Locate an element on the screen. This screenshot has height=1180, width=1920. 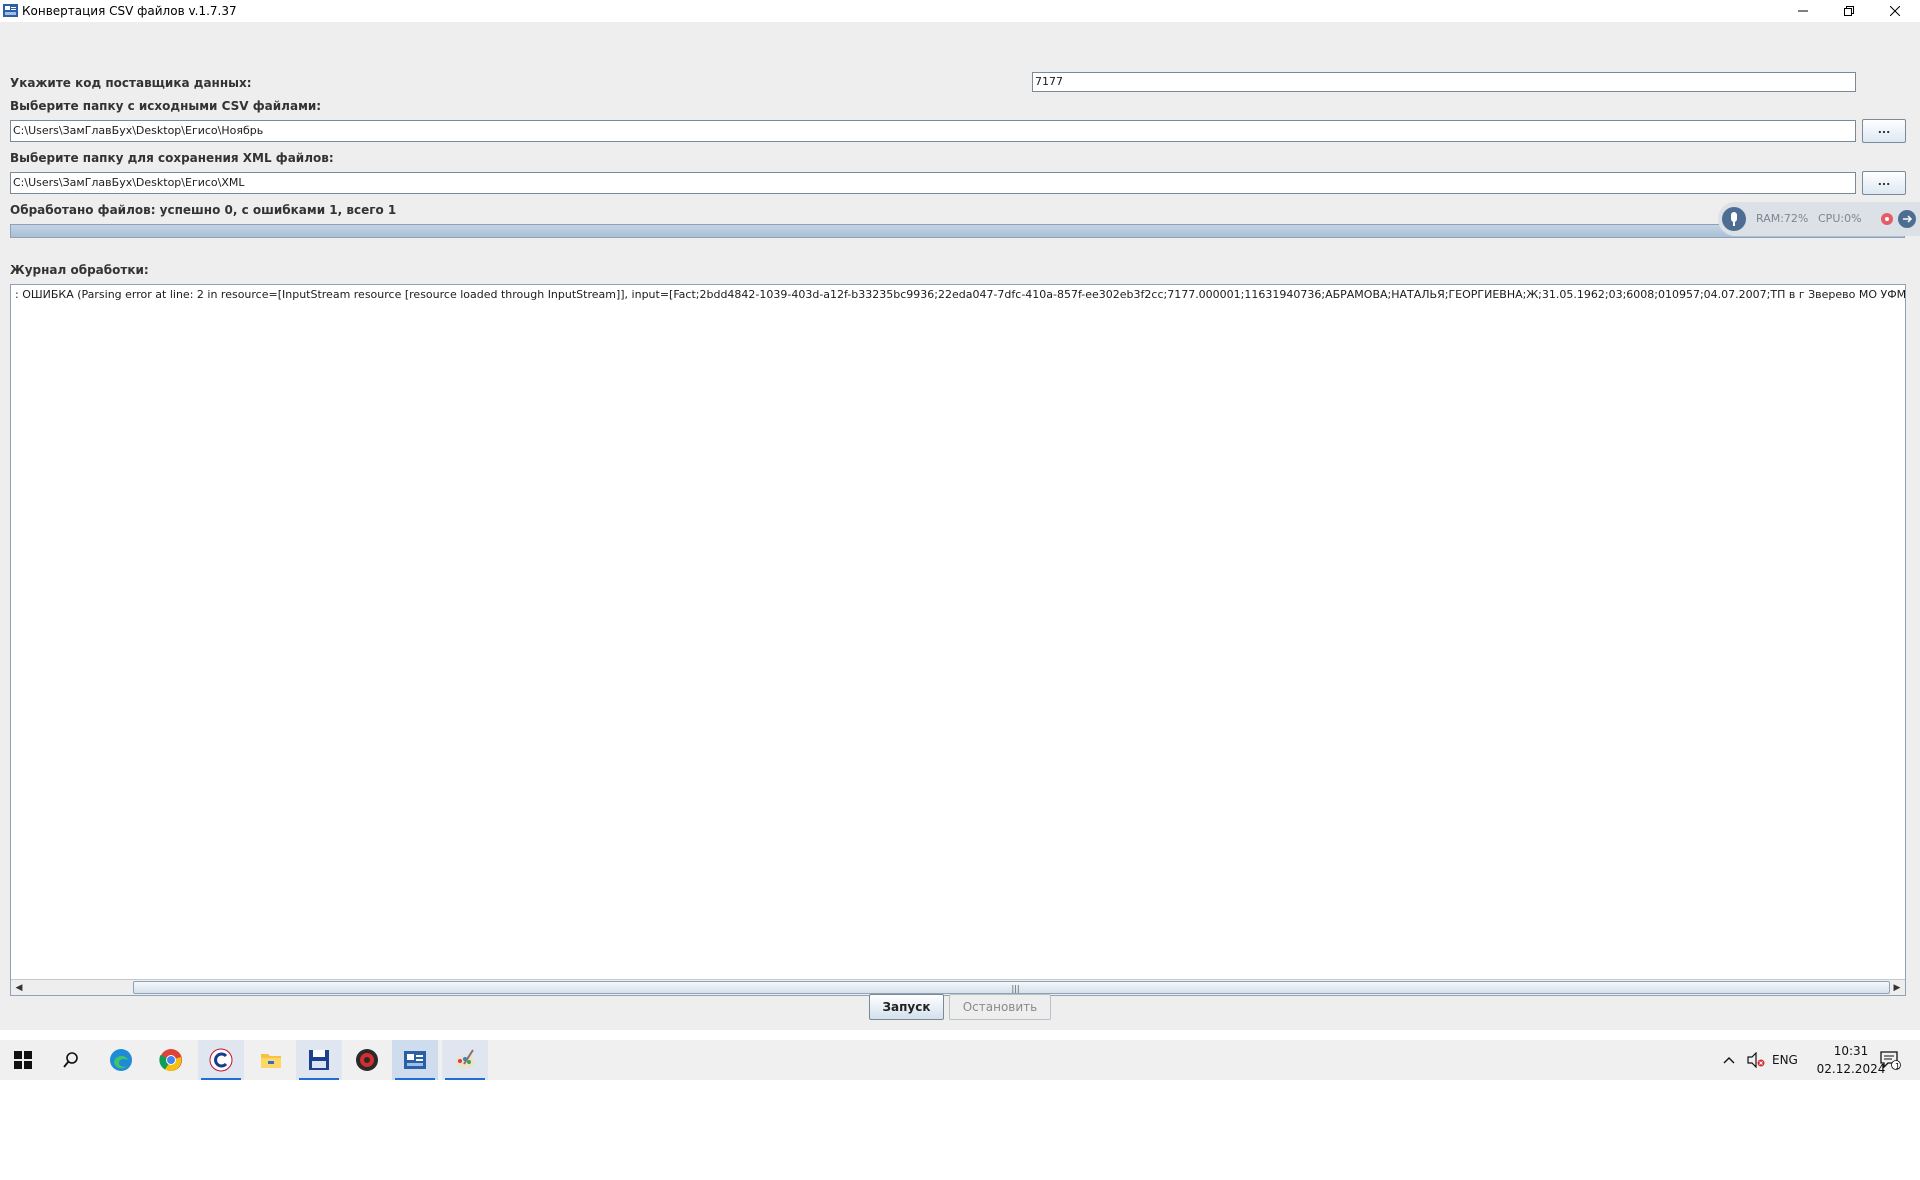
csv-converter-icon is located at coordinates (415, 1060).